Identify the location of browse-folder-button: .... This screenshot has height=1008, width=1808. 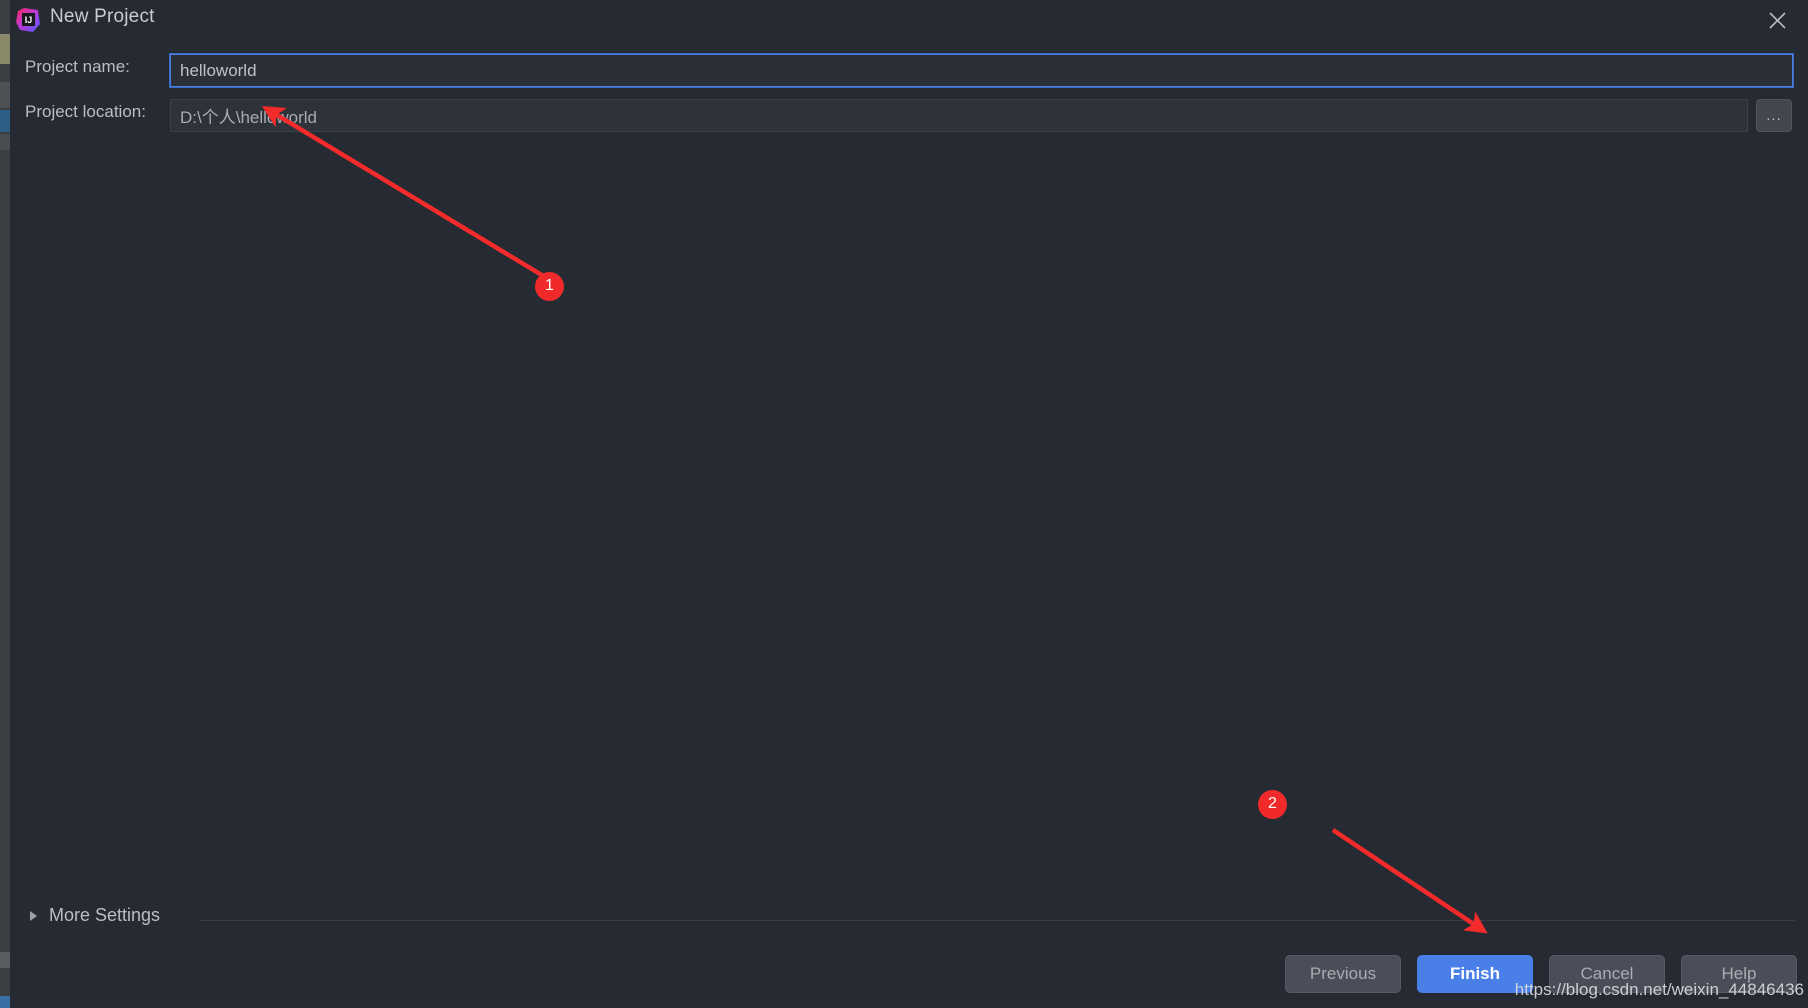
(1774, 115).